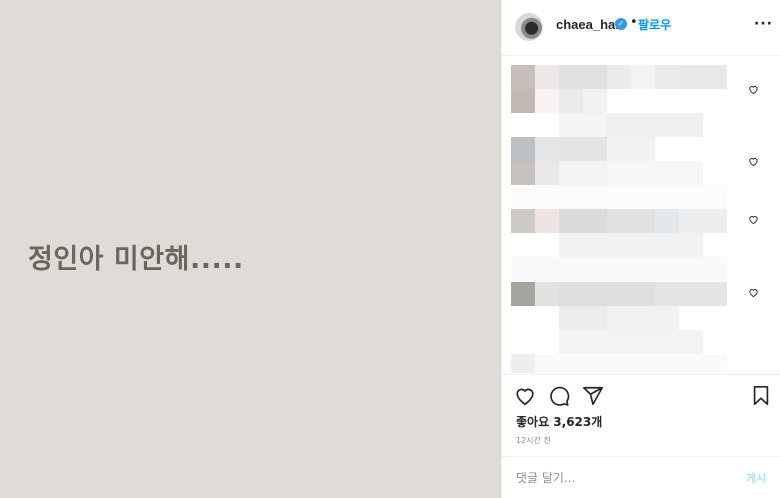 Image resolution: width=780 pixels, height=498 pixels. Describe the element at coordinates (589, 24) in the screenshot. I see `username-link: chaea_han` at that location.